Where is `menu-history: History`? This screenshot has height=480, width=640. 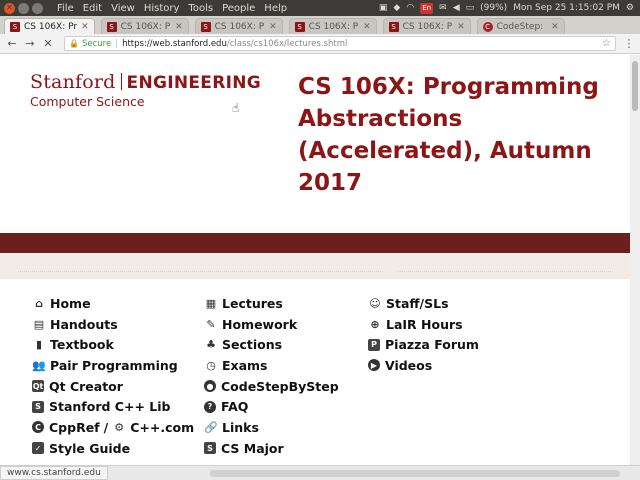
menu-history: History is located at coordinates (162, 8).